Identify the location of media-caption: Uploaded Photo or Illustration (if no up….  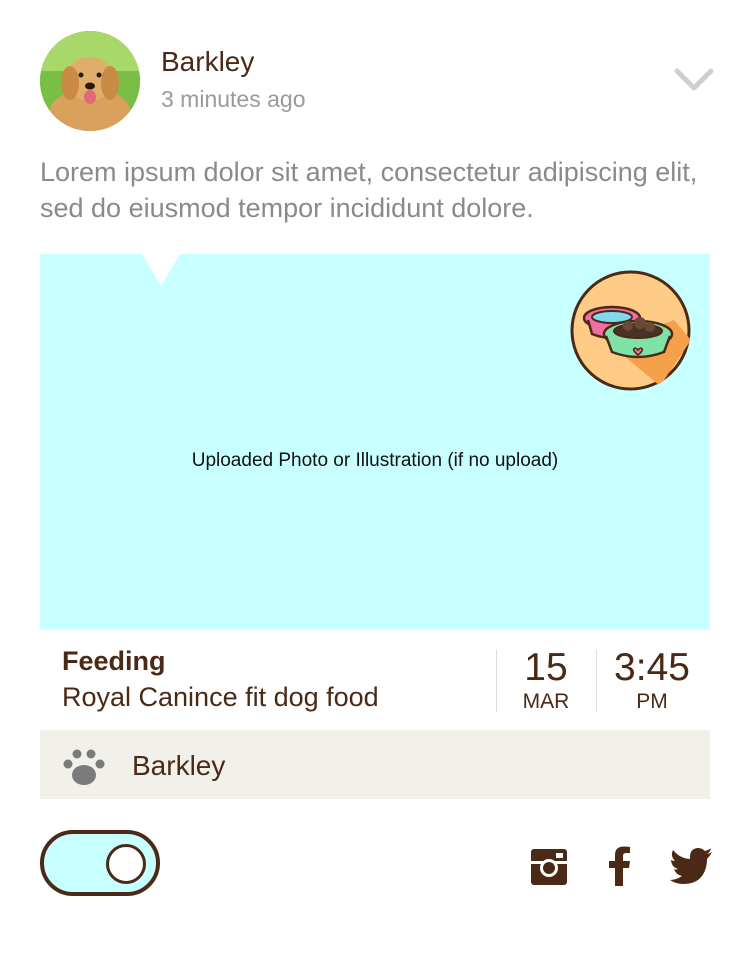
(375, 460).